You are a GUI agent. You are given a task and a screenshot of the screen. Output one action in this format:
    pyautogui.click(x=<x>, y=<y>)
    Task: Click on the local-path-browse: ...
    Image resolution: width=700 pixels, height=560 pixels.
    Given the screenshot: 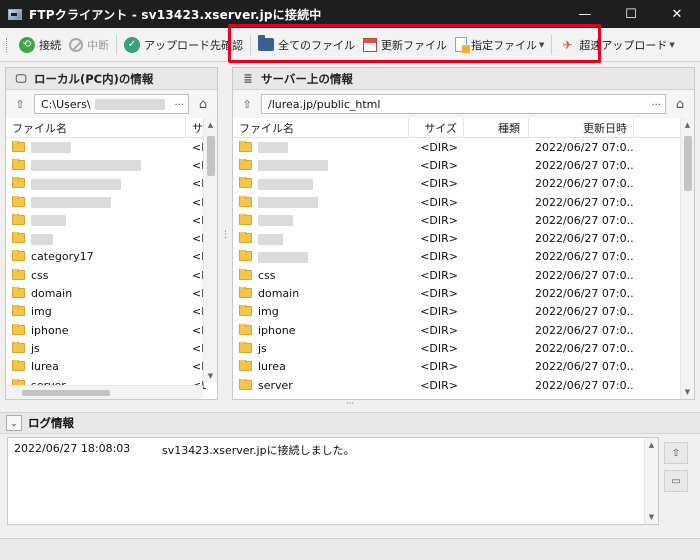 What is the action you would take?
    pyautogui.click(x=179, y=102)
    